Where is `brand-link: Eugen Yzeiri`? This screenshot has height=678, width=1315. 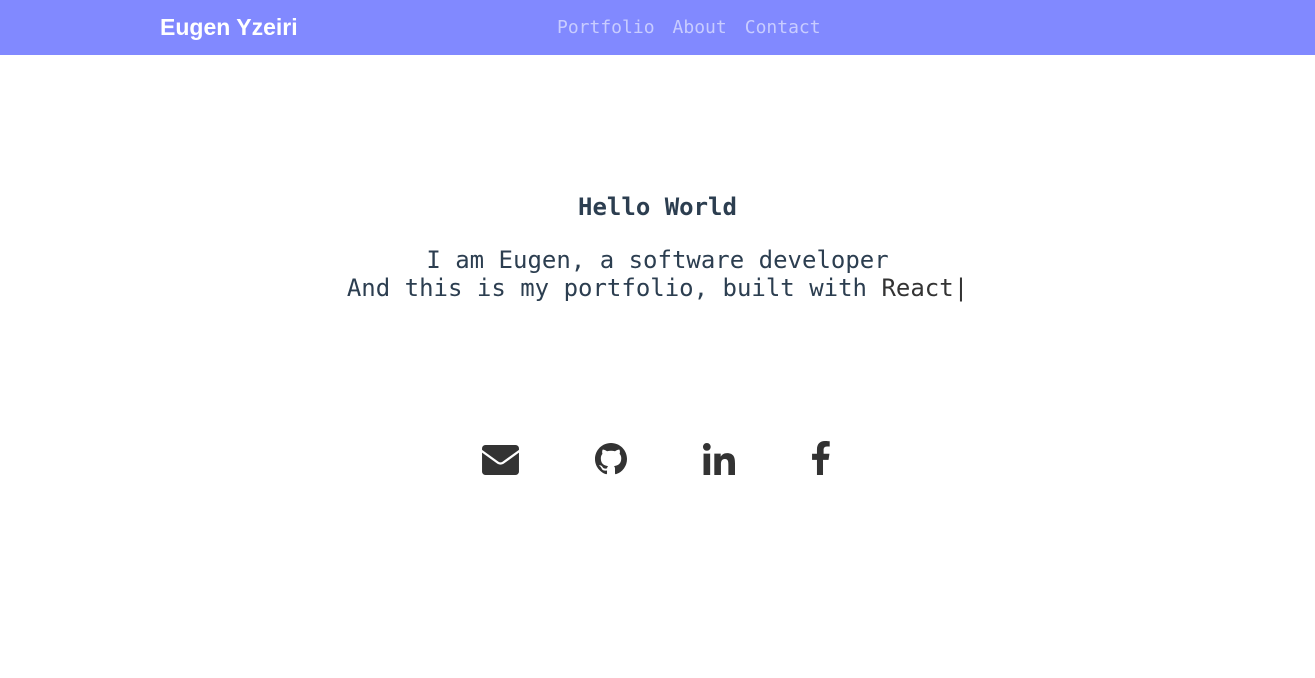 brand-link: Eugen Yzeiri is located at coordinates (229, 27).